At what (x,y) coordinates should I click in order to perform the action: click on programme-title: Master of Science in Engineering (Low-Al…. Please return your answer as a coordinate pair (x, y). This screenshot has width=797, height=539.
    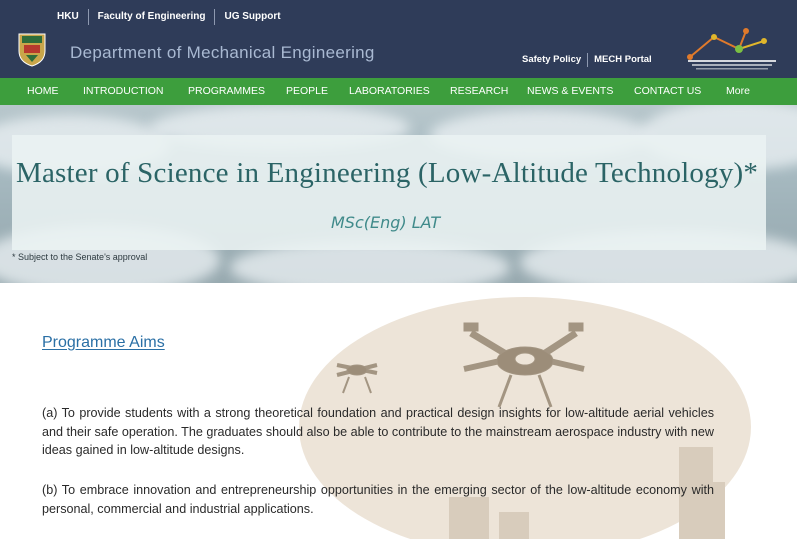
    Looking at the image, I should click on (387, 173).